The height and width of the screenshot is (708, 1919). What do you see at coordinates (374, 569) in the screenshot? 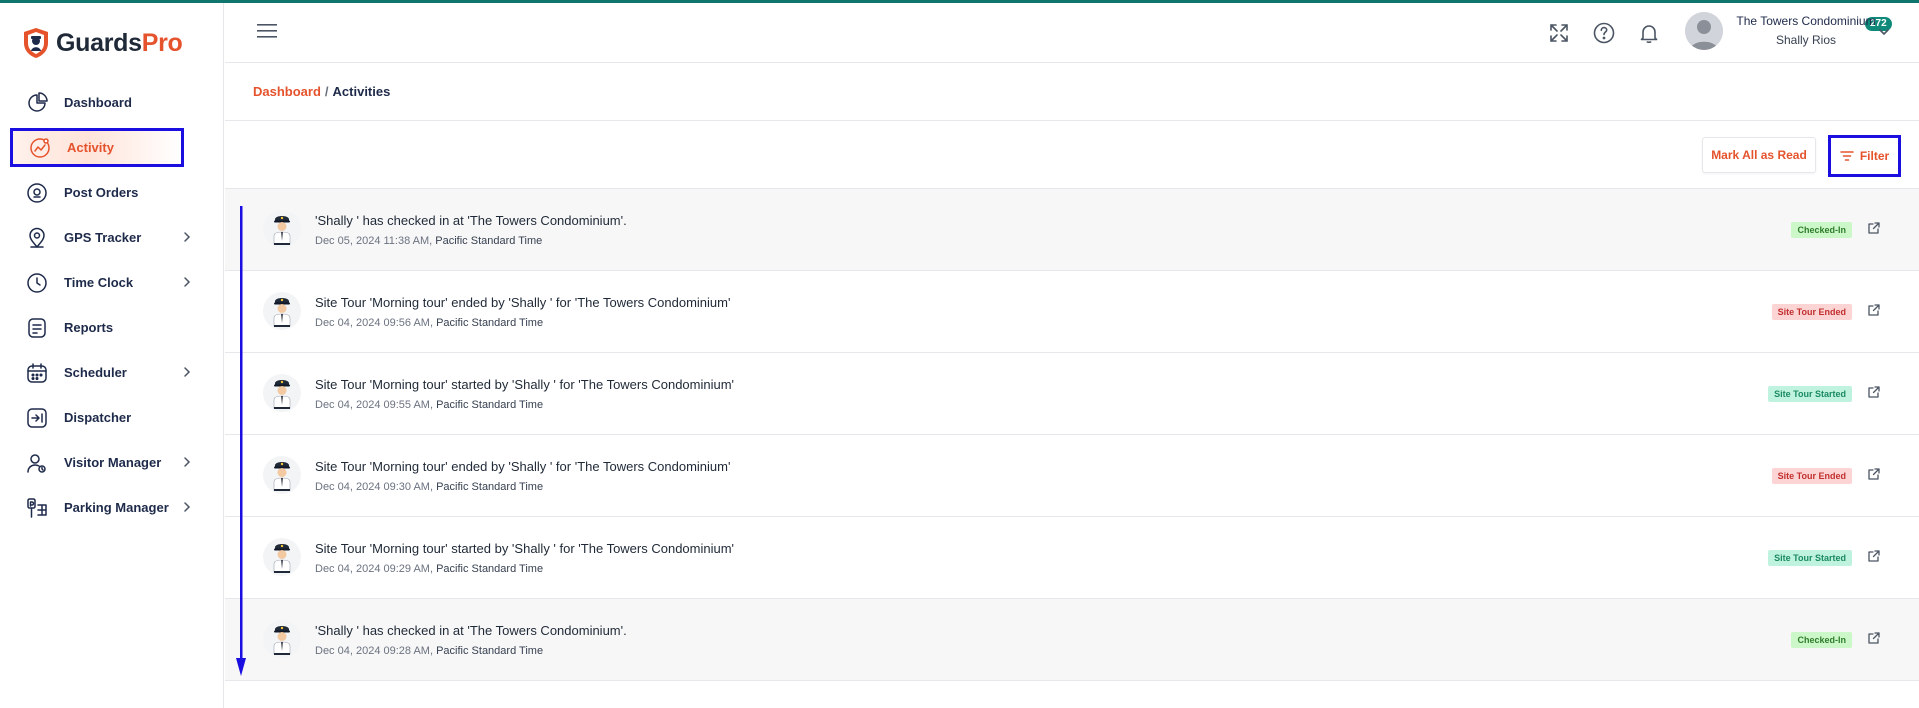
I see `activity-date: Dec 04, 2024 09:29 AM,` at bounding box center [374, 569].